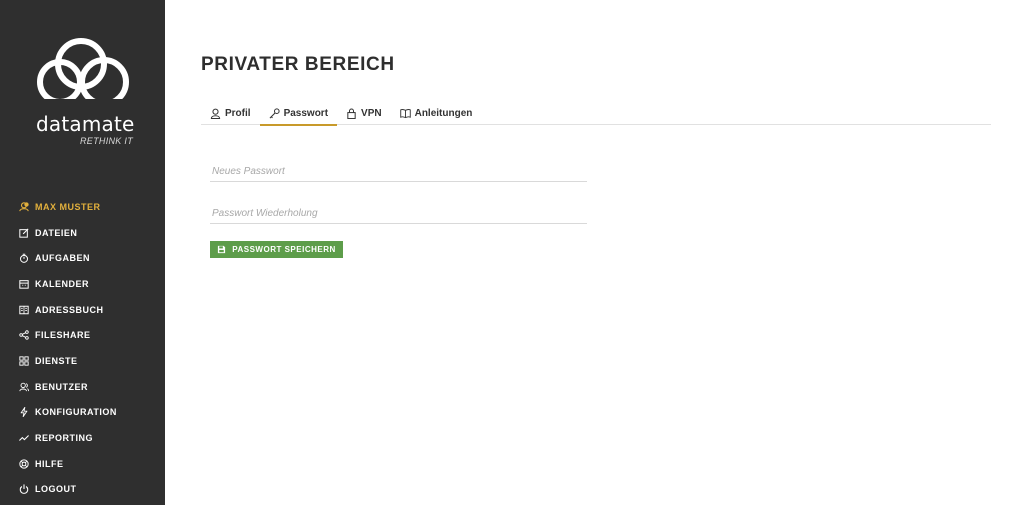  I want to click on sidebar-item-dienste: DIENSTE, so click(91, 361).